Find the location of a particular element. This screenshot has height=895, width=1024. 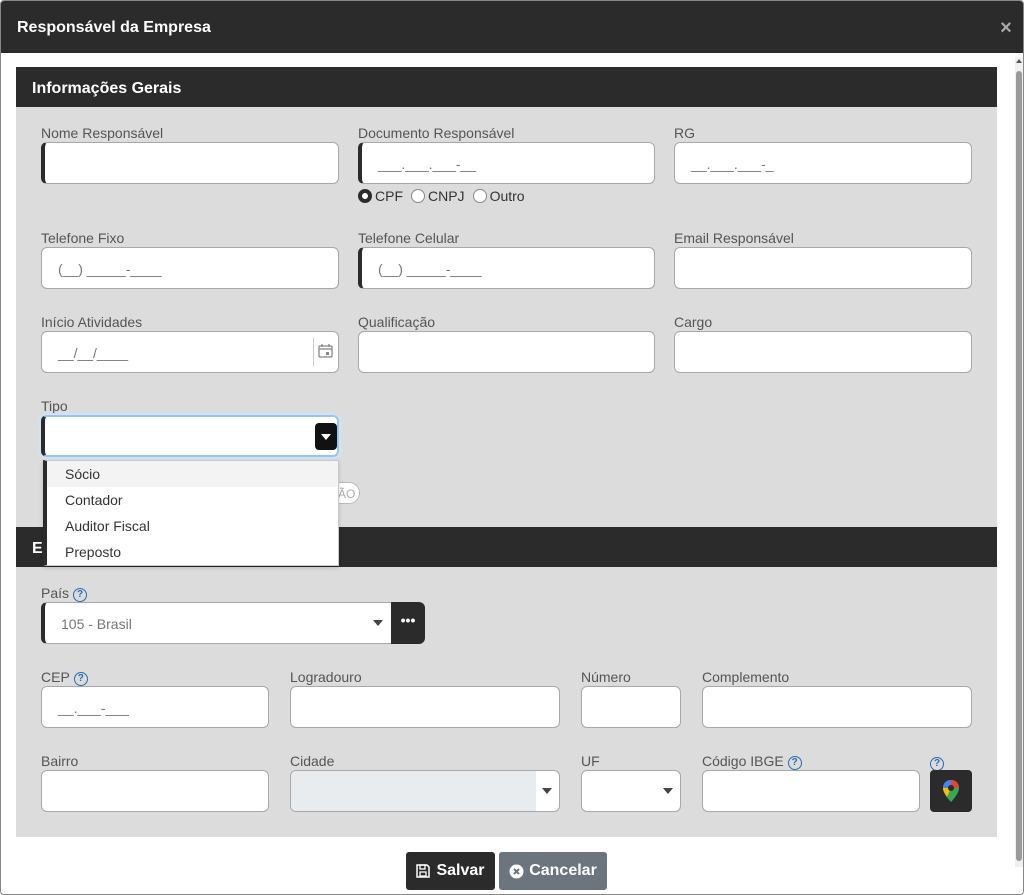

tipo-dropdown-list: Sócio Contador Auditor Fiscal Preposto is located at coordinates (191, 513).